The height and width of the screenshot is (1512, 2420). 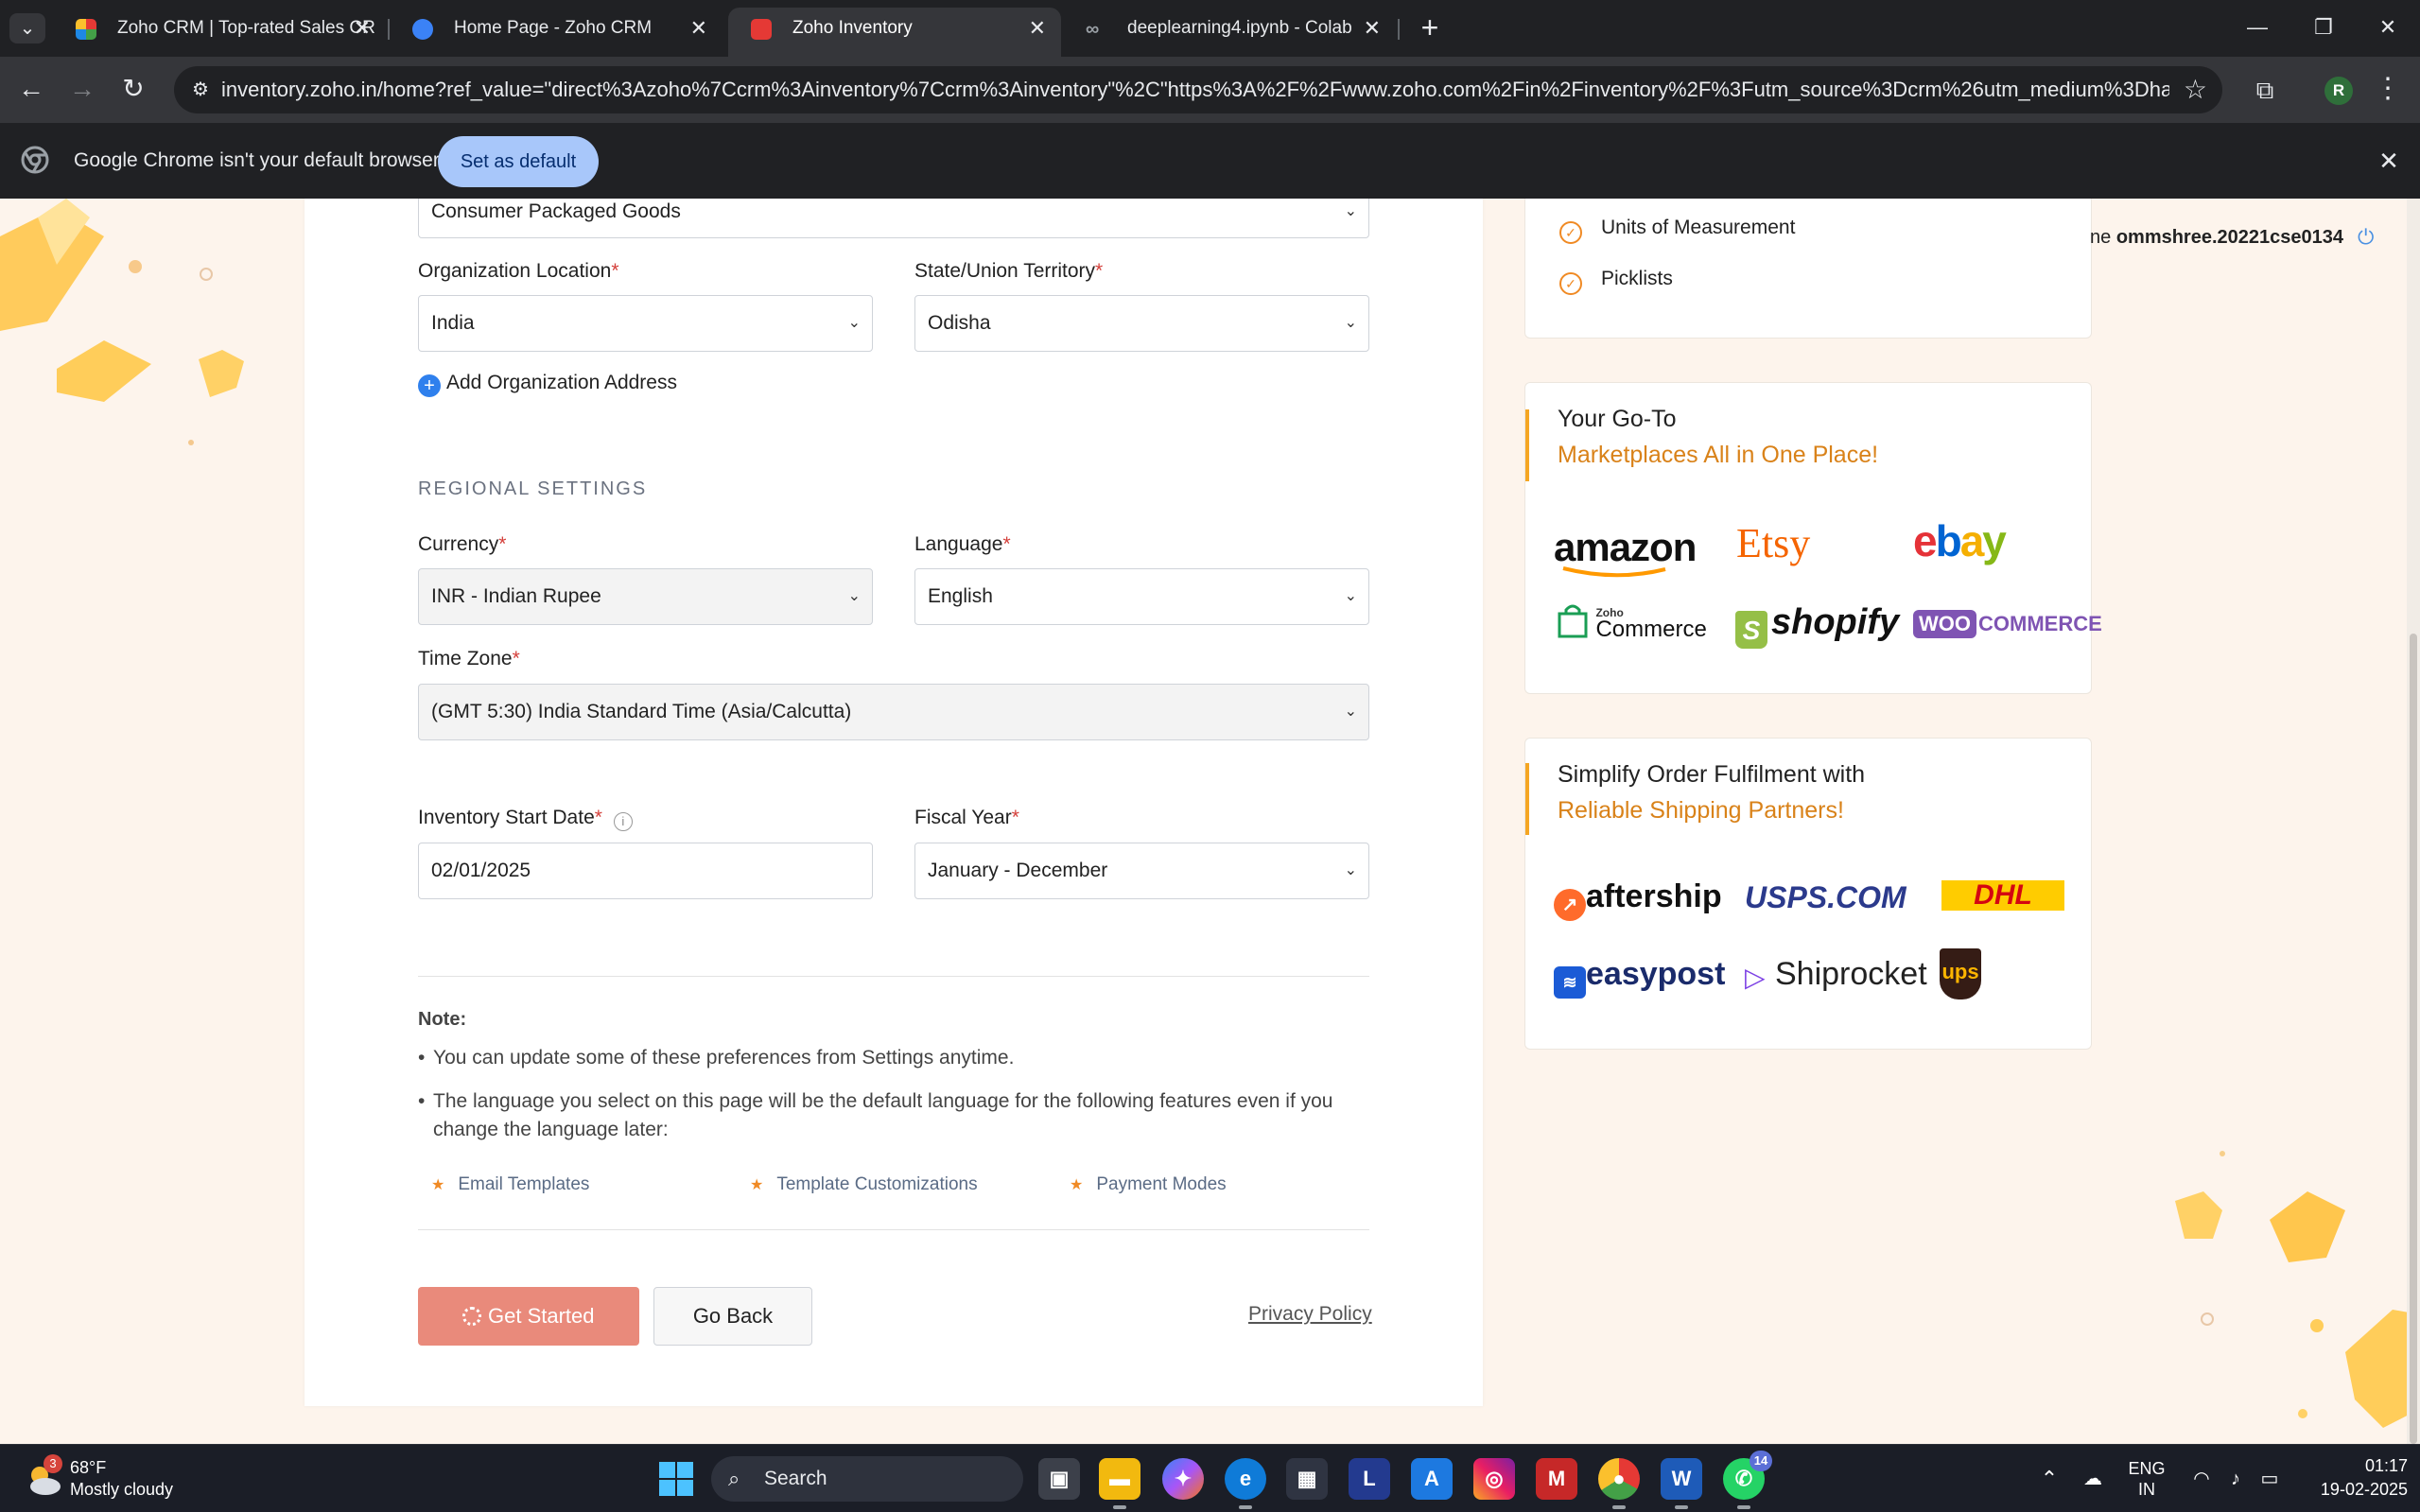 What do you see at coordinates (518, 271) in the screenshot?
I see `org-location-label: Organization Location*` at bounding box center [518, 271].